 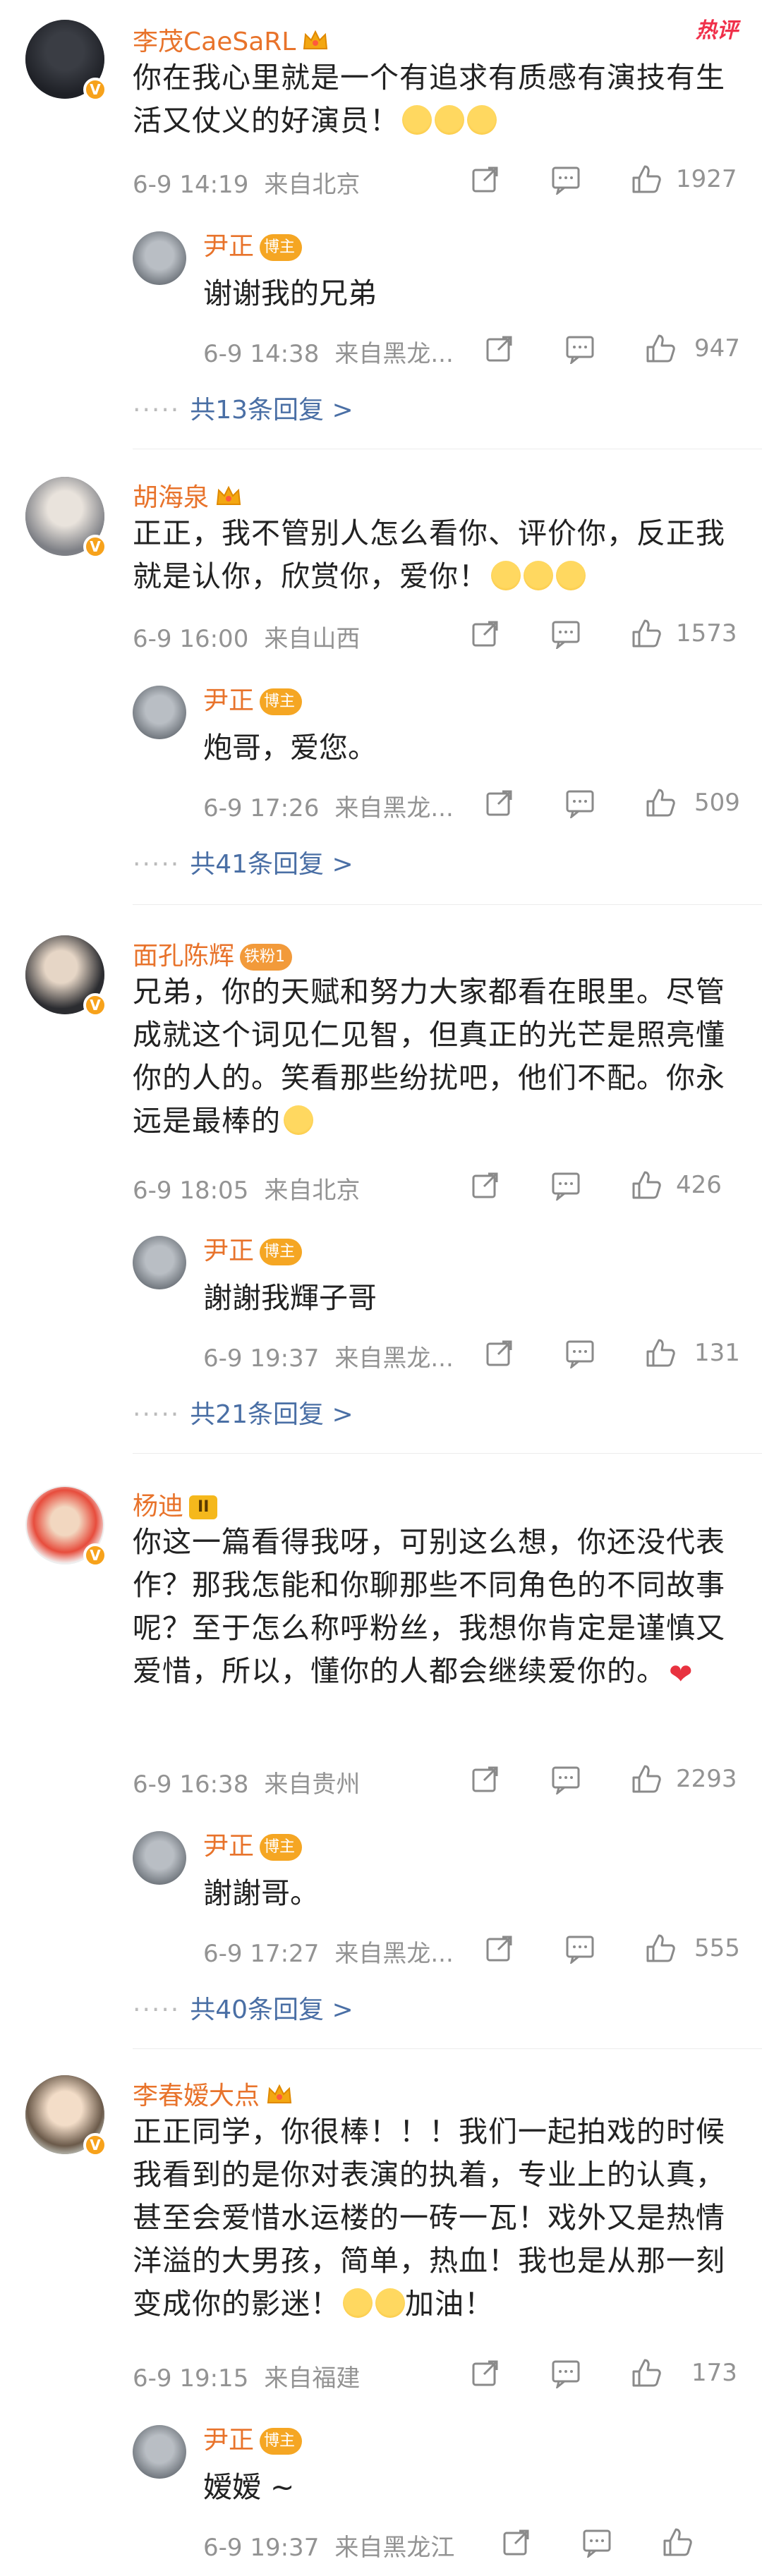 What do you see at coordinates (717, 31) in the screenshot?
I see `hot-comment-tag: 热评` at bounding box center [717, 31].